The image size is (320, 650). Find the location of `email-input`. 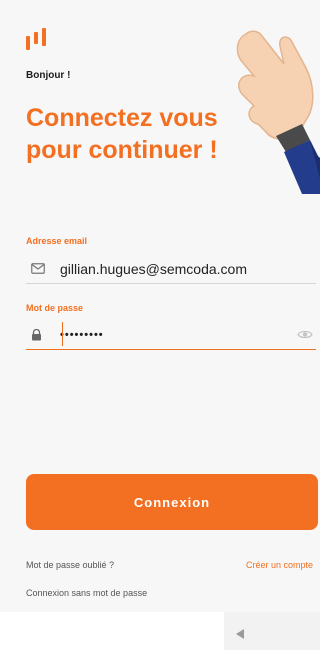

email-input is located at coordinates (184, 268).